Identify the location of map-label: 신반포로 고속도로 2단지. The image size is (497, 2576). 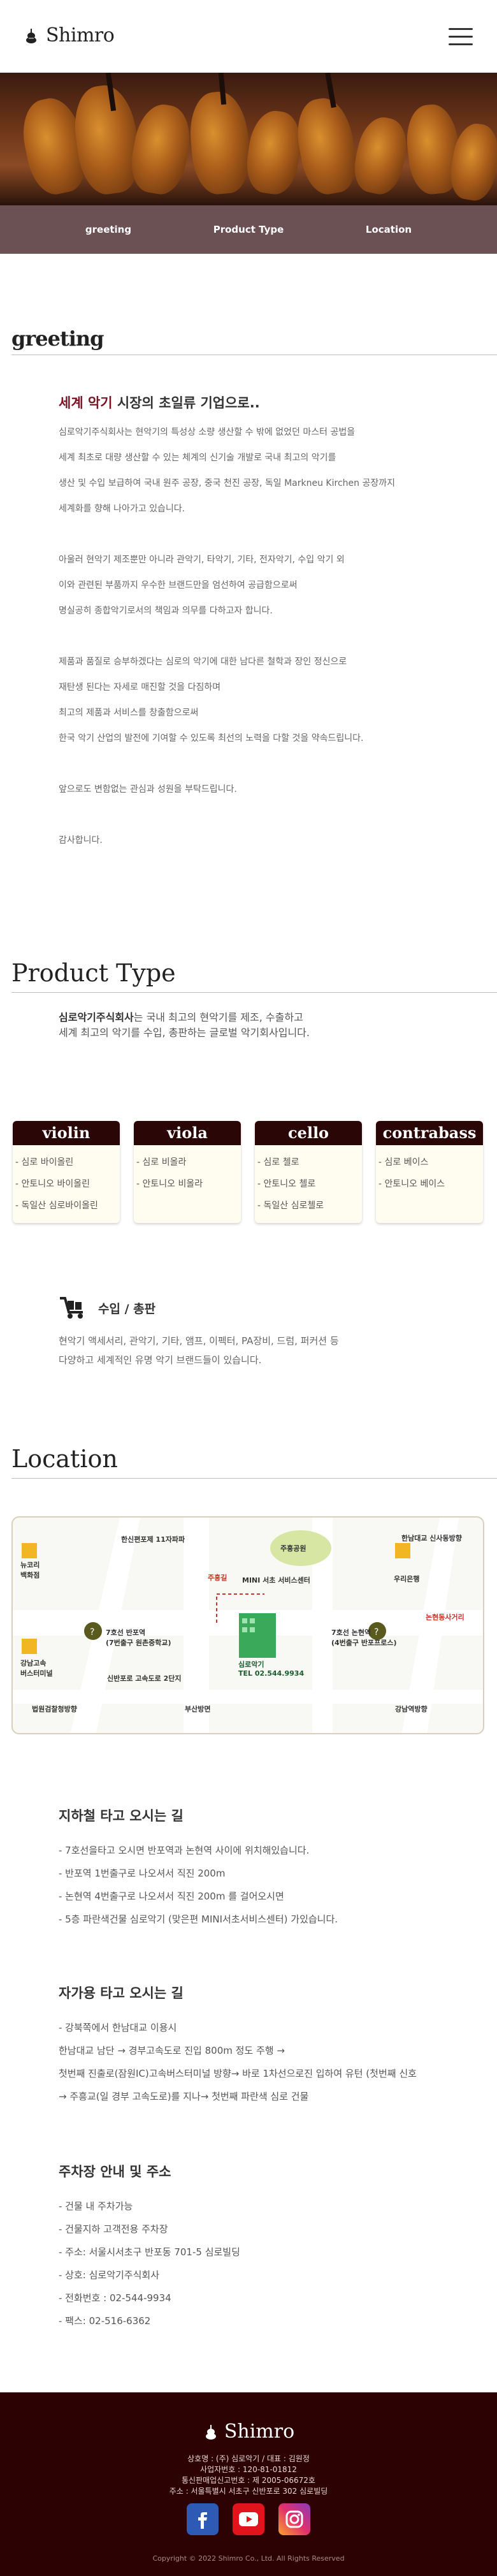
(144, 1678).